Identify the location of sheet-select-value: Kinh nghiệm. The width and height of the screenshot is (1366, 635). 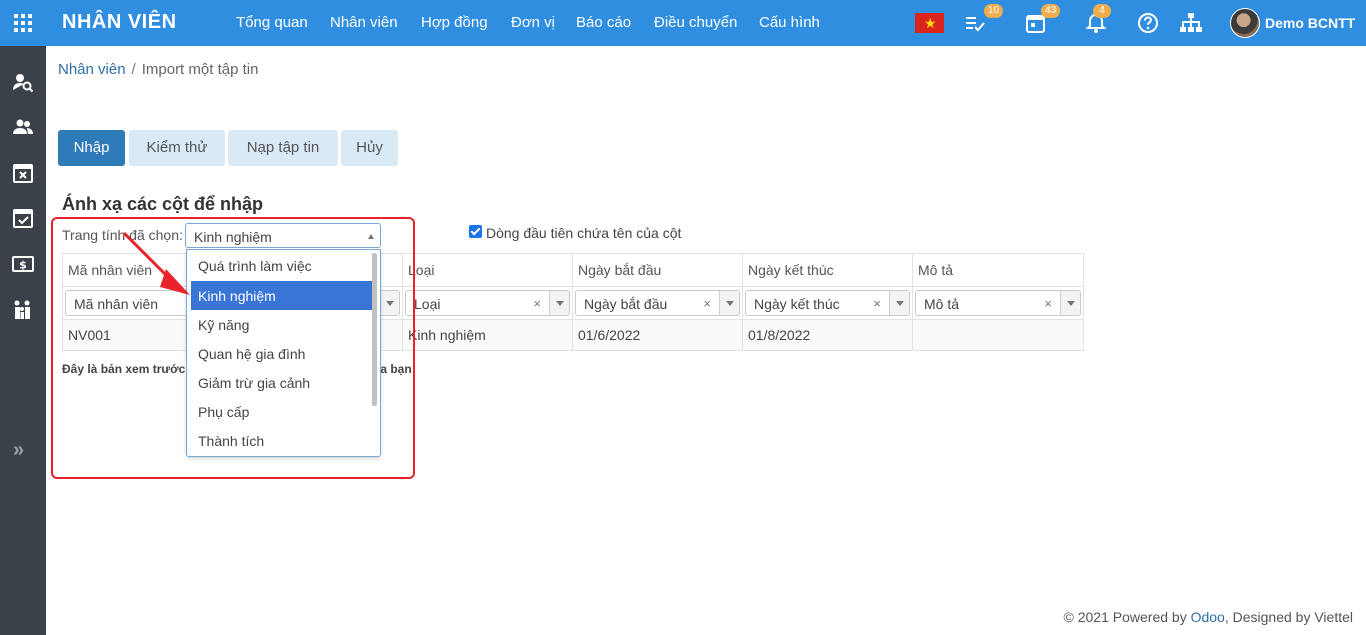
(233, 237).